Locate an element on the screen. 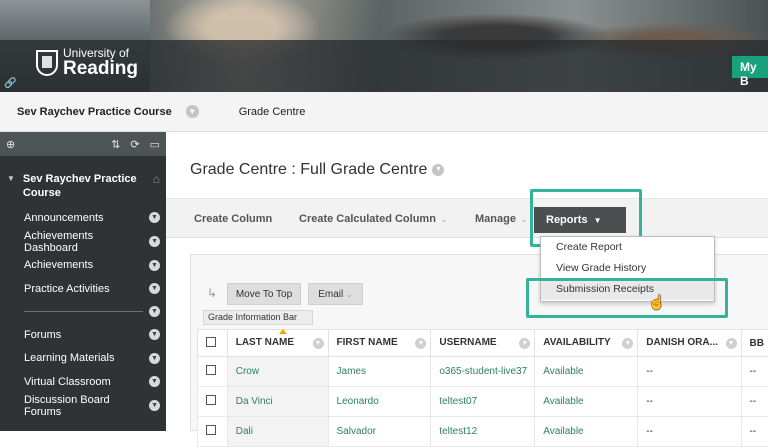  cell-username: teltest07 is located at coordinates (483, 402).